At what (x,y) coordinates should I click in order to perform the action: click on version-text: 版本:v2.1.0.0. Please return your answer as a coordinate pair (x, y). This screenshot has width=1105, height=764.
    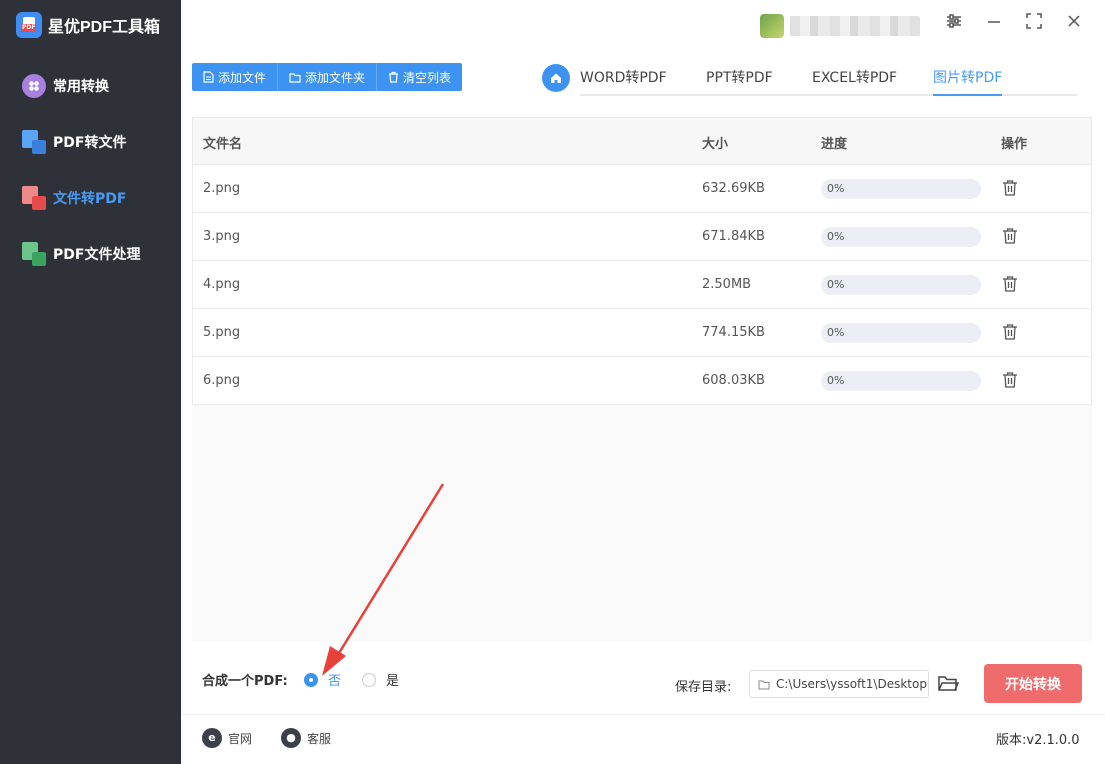
    Looking at the image, I should click on (1038, 740).